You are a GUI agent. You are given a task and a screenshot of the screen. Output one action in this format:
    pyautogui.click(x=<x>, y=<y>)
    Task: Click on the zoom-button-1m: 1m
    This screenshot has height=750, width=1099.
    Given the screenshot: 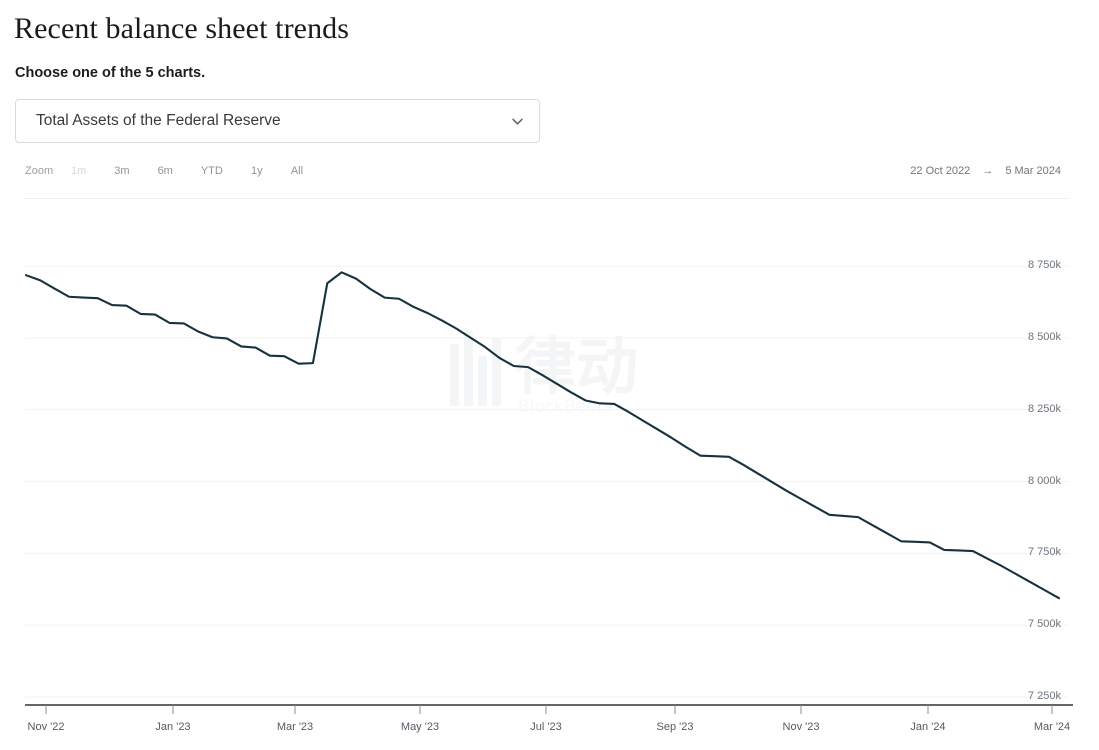 What is the action you would take?
    pyautogui.click(x=78, y=171)
    